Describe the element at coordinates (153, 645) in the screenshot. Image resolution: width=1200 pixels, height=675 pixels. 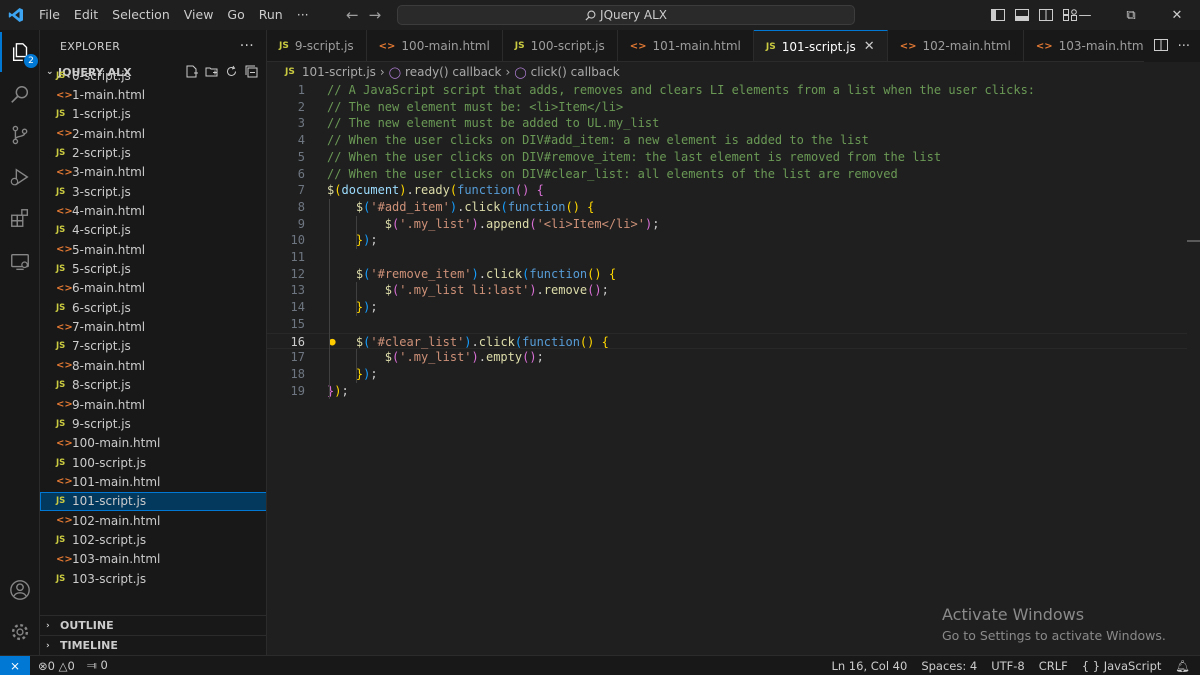
I see `timeline-section: › TIMELINE` at that location.